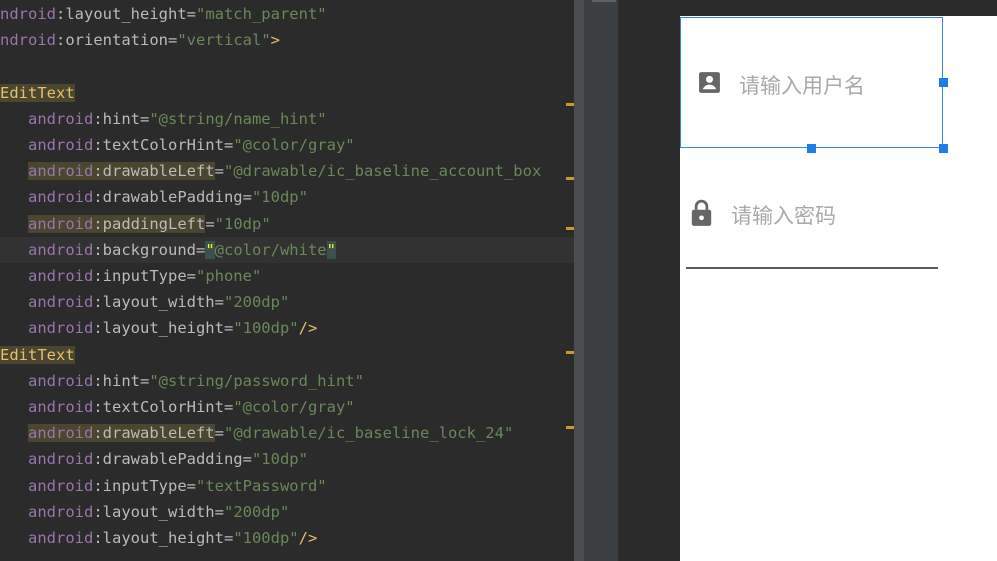 The width and height of the screenshot is (997, 561). I want to click on code-token: :orientation=, so click(117, 40).